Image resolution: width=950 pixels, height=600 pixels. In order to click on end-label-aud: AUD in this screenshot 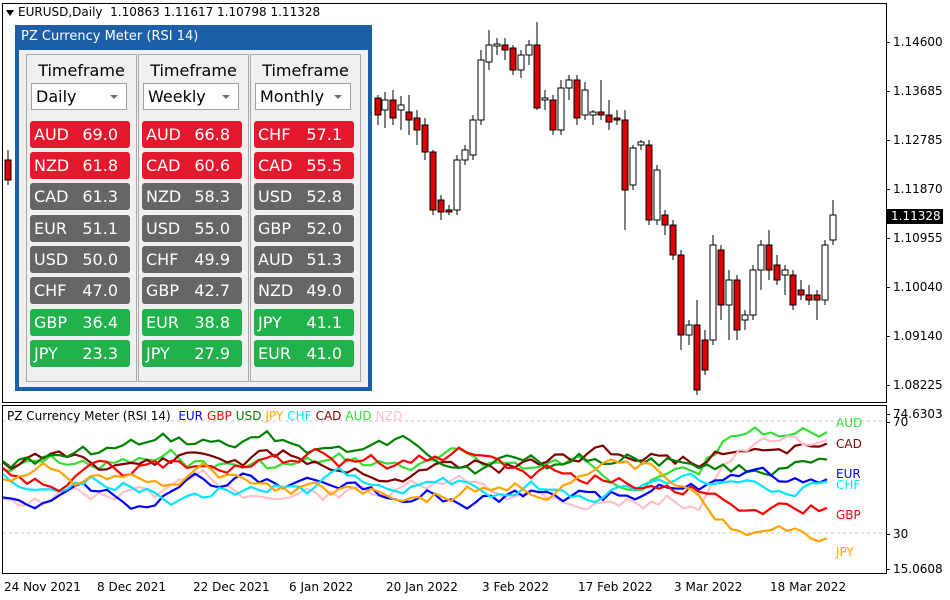, I will do `click(849, 423)`.